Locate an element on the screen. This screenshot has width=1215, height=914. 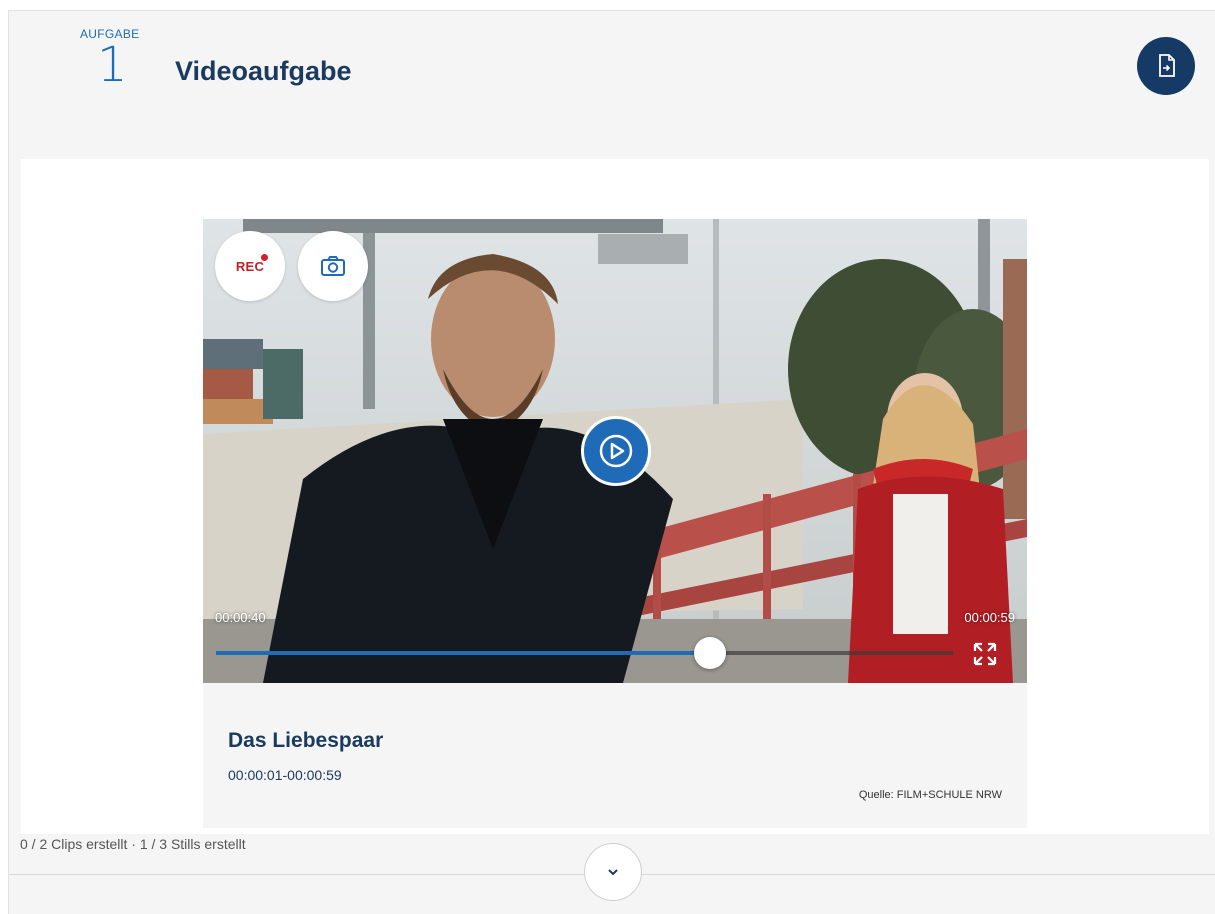
snapshot-button is located at coordinates (333, 266).